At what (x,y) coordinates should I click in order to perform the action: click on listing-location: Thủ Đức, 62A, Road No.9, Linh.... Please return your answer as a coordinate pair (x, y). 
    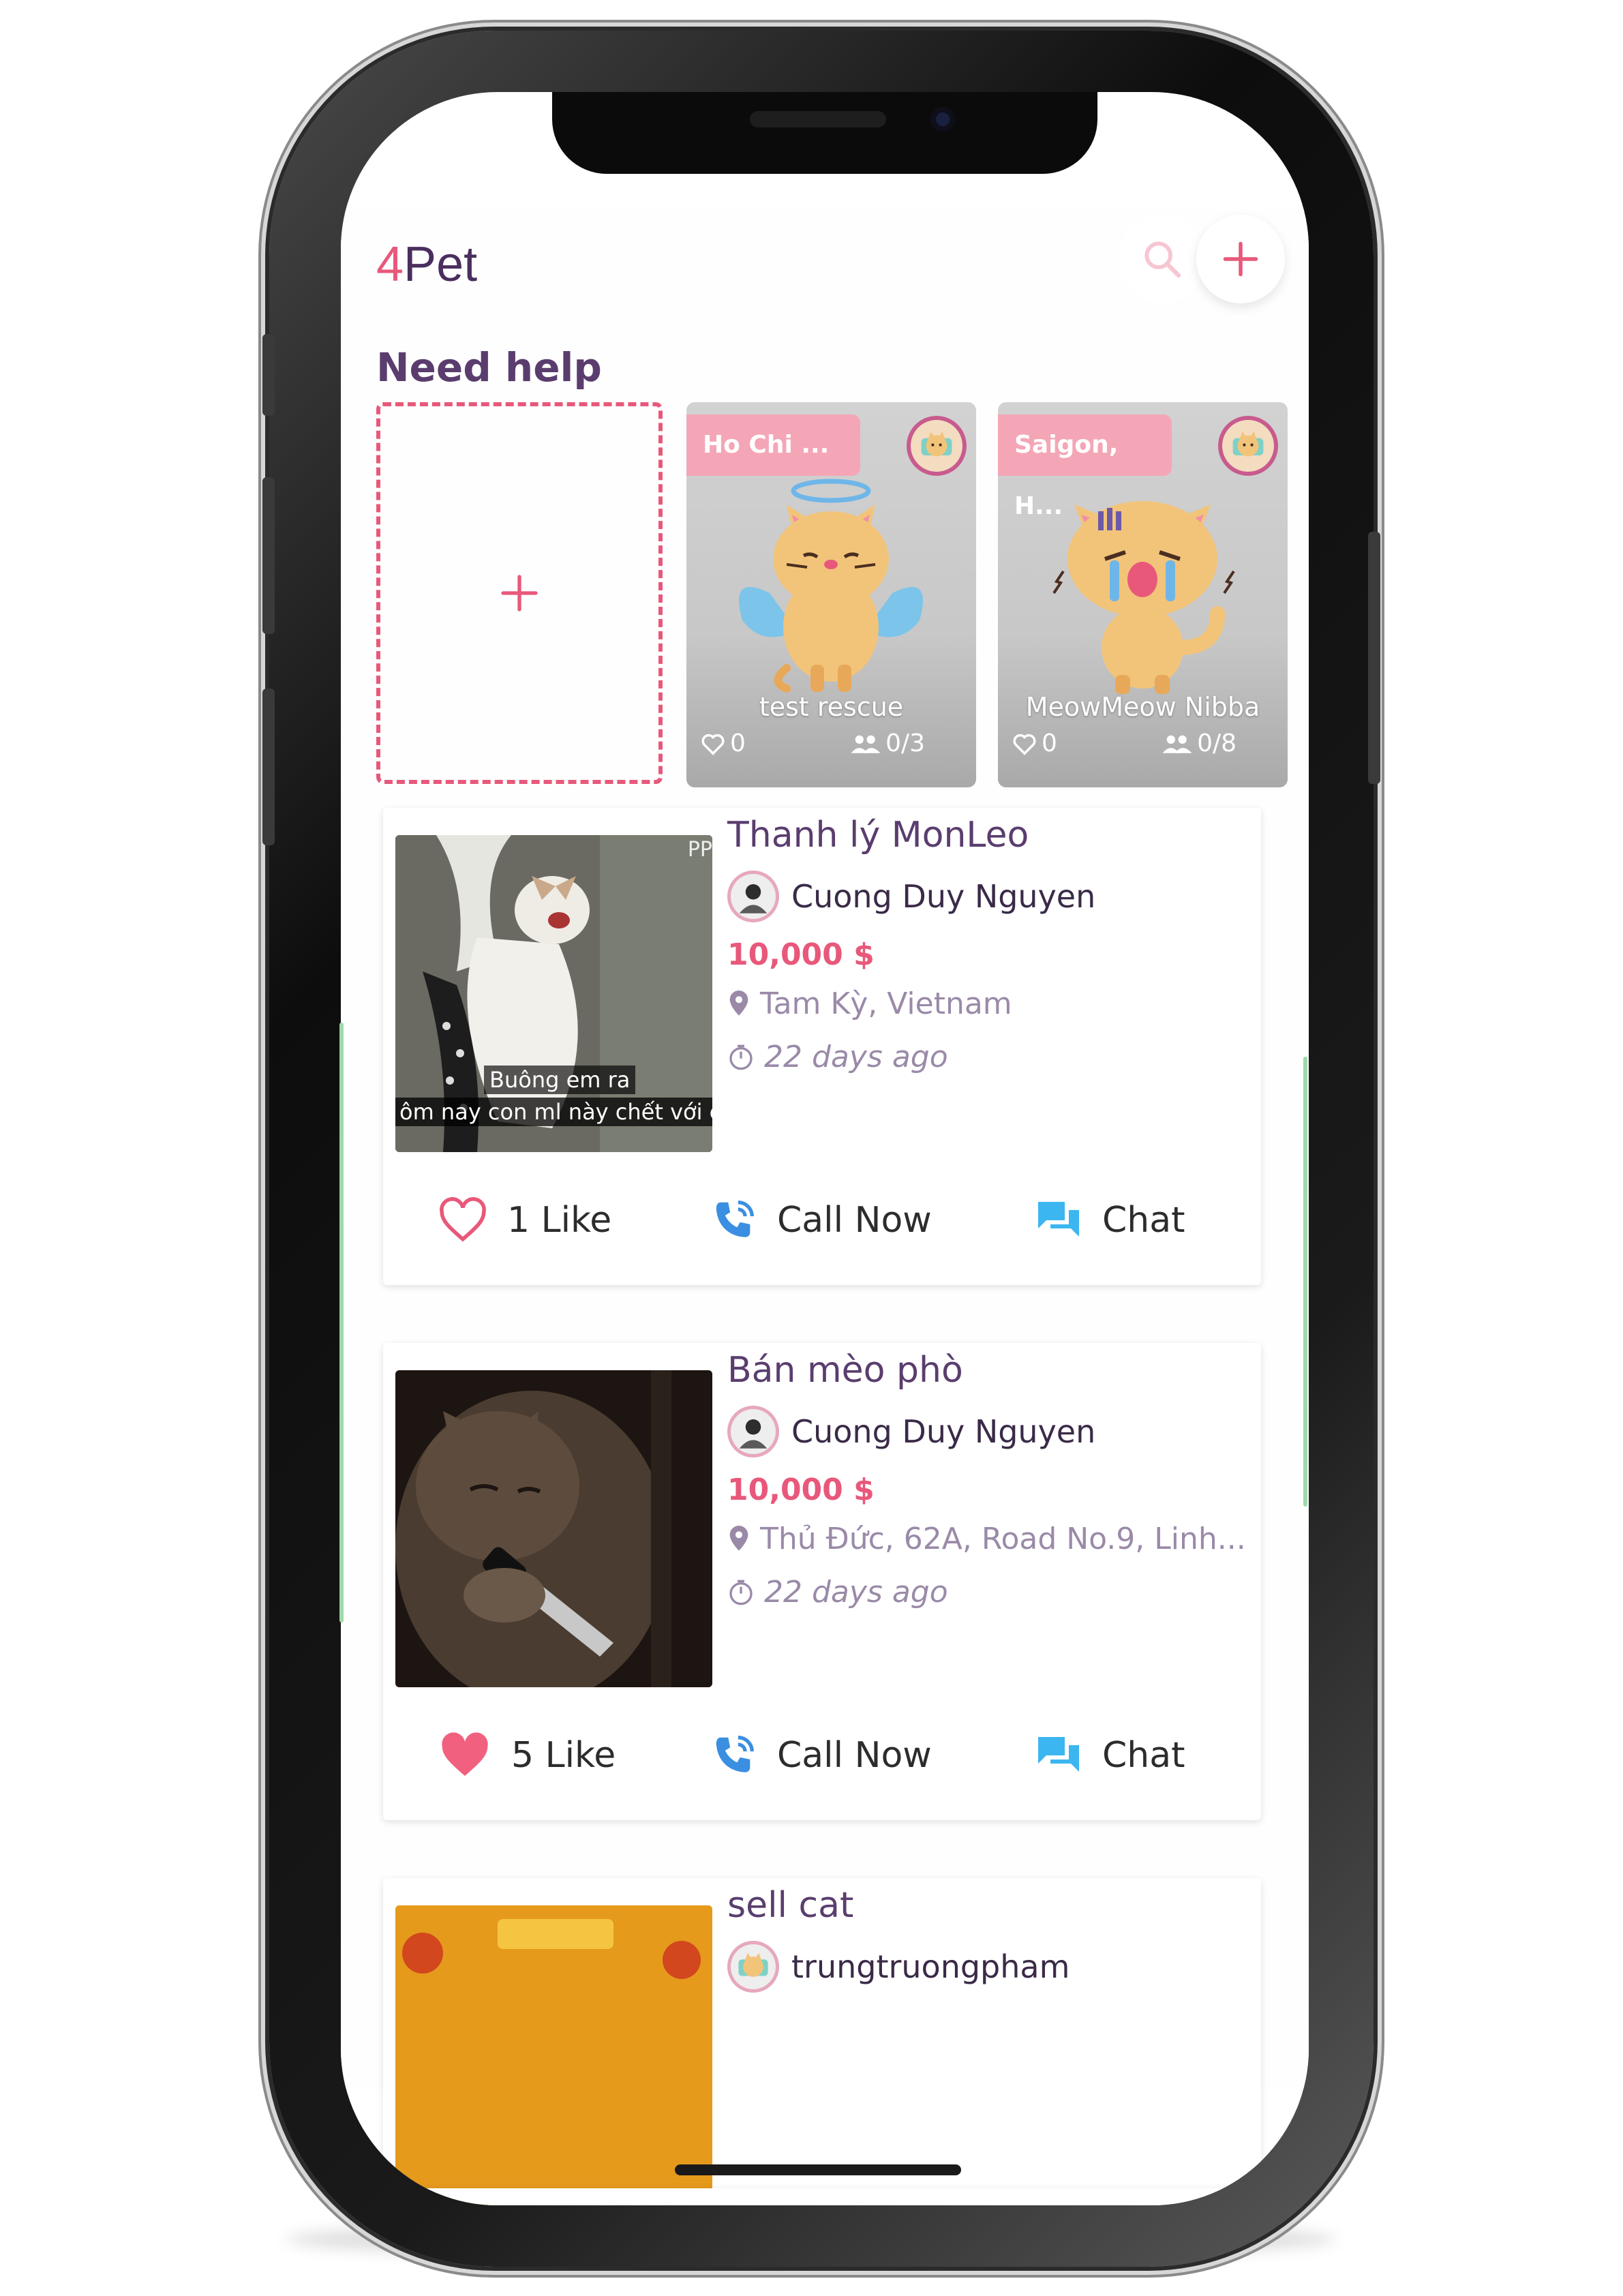
    Looking at the image, I should click on (986, 1539).